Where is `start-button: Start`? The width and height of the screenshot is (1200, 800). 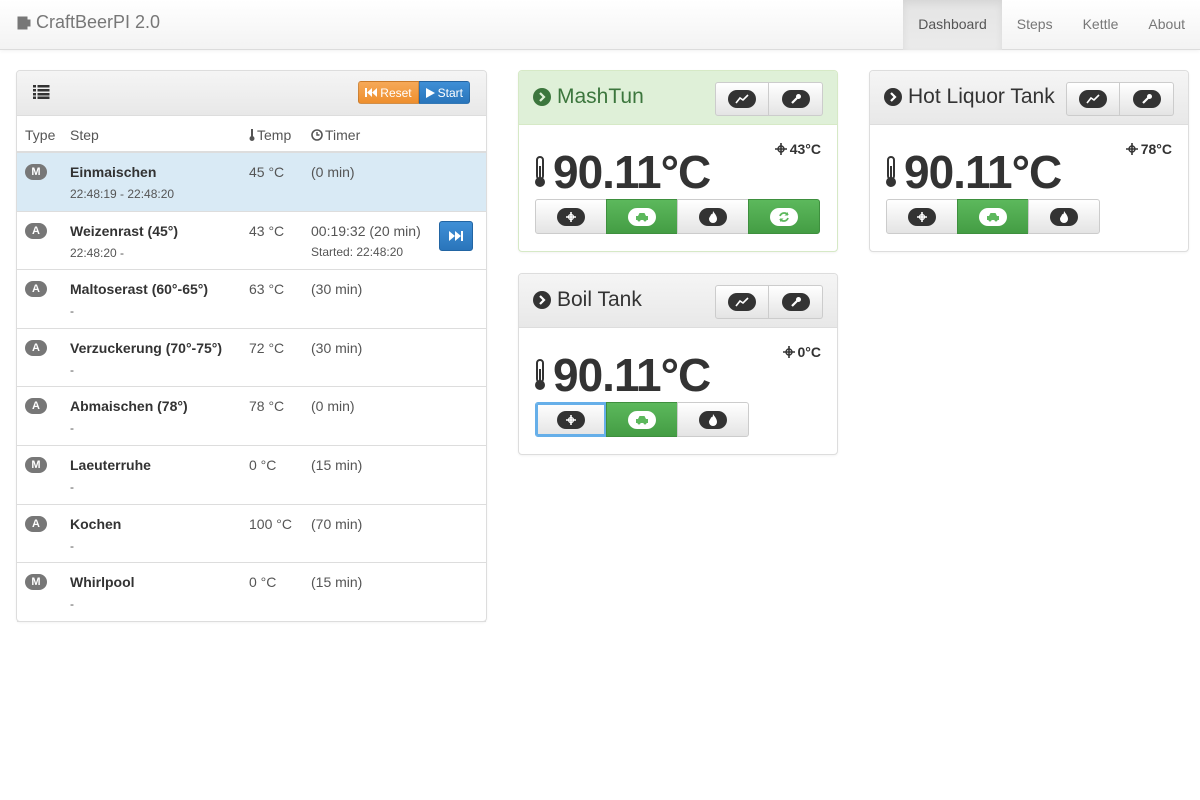 start-button: Start is located at coordinates (444, 92).